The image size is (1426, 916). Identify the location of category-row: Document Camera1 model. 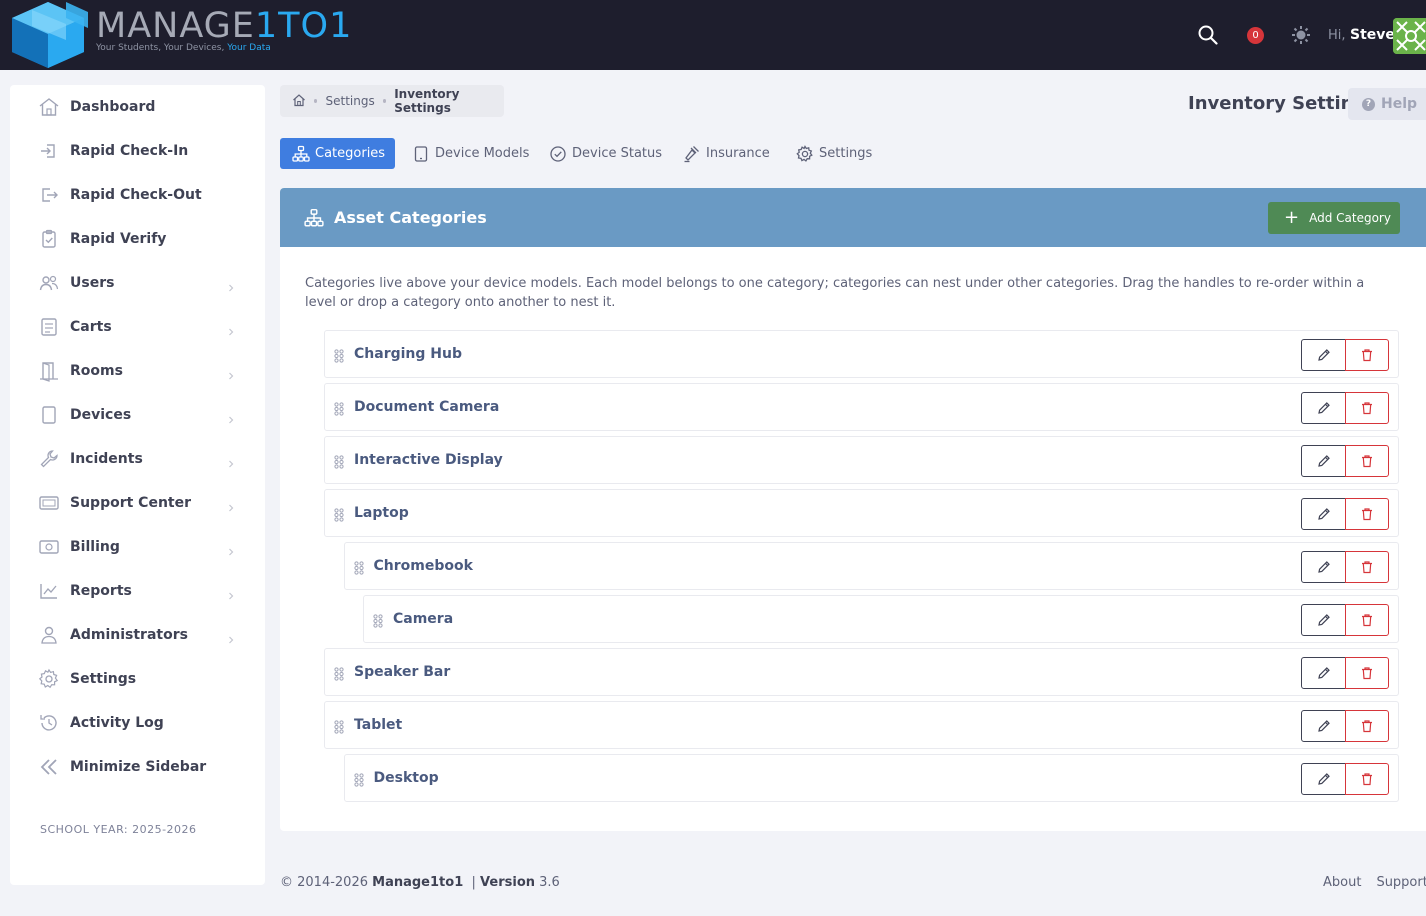
(861, 407).